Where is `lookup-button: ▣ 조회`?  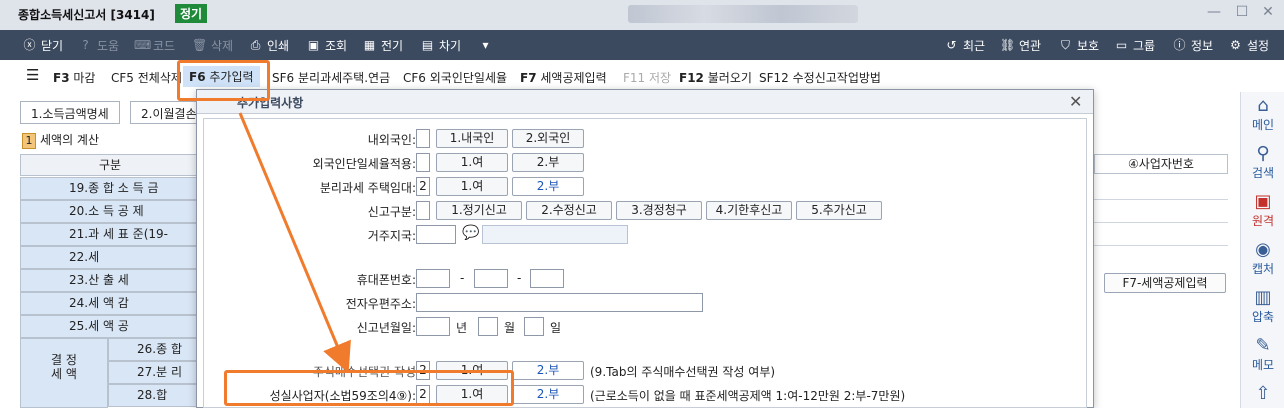
lookup-button: ▣ 조회 is located at coordinates (326, 45).